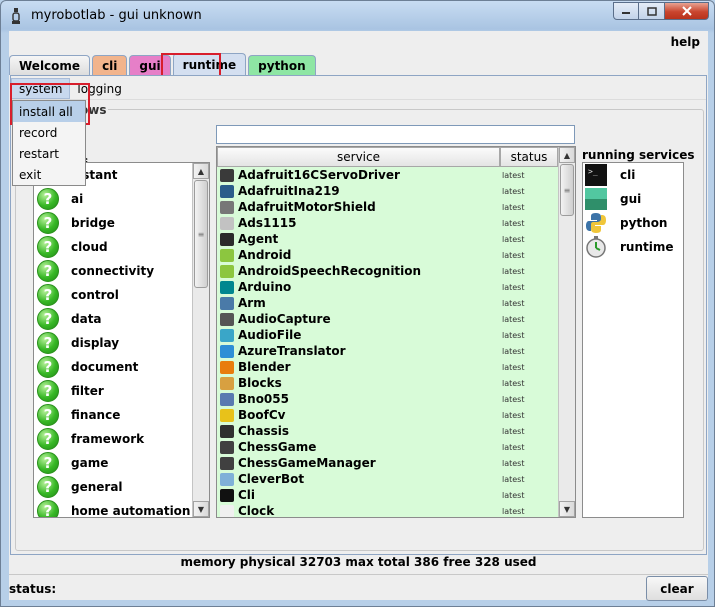 The image size is (715, 607). Describe the element at coordinates (626, 11) in the screenshot. I see `minimize-button` at that location.